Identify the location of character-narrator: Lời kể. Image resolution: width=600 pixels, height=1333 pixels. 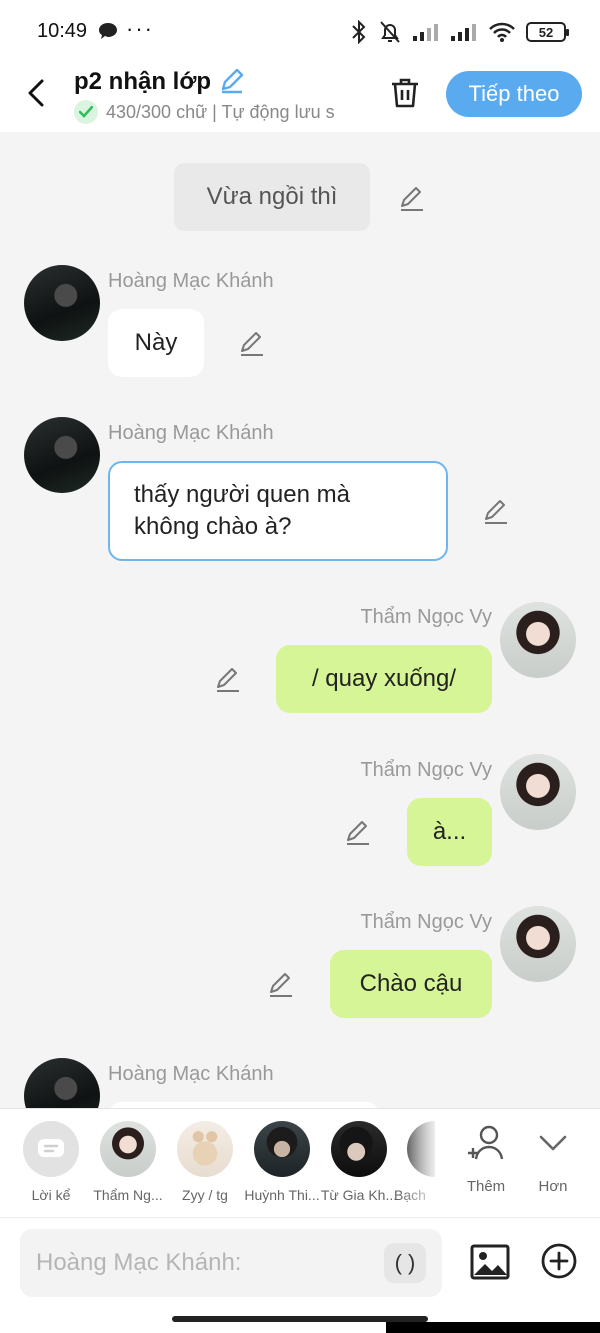
(51, 1162).